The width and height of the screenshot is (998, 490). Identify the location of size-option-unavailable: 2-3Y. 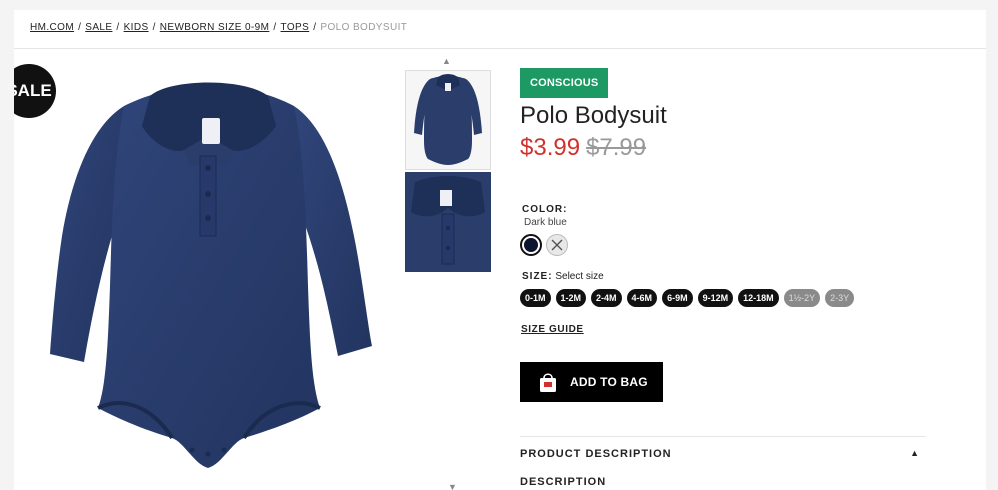
(840, 298).